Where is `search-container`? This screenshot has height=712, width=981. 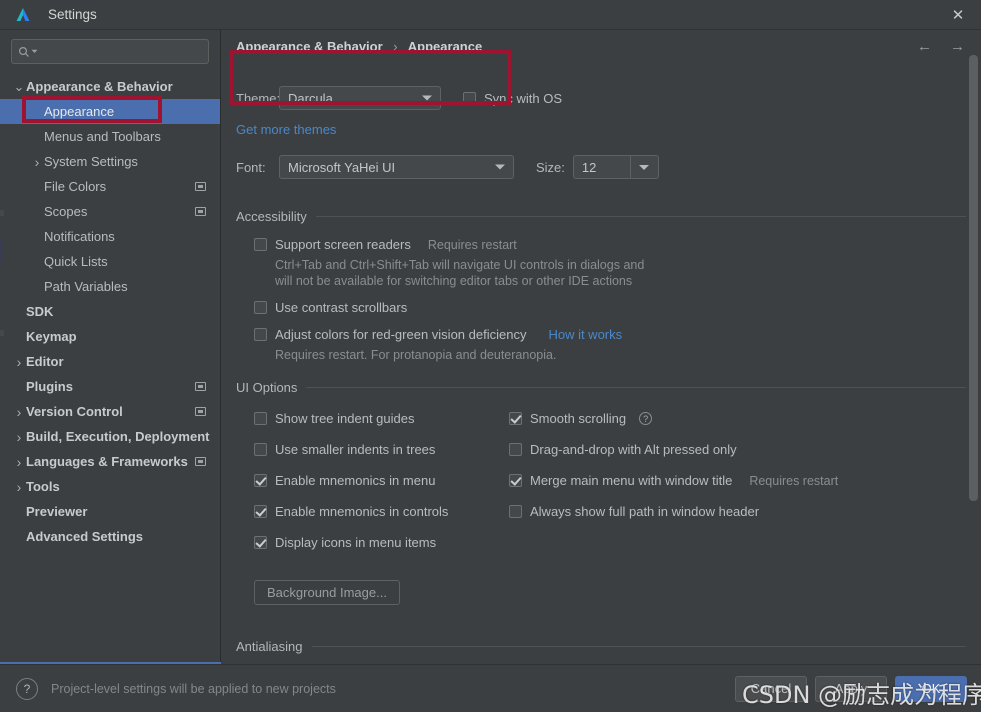 search-container is located at coordinates (110, 50).